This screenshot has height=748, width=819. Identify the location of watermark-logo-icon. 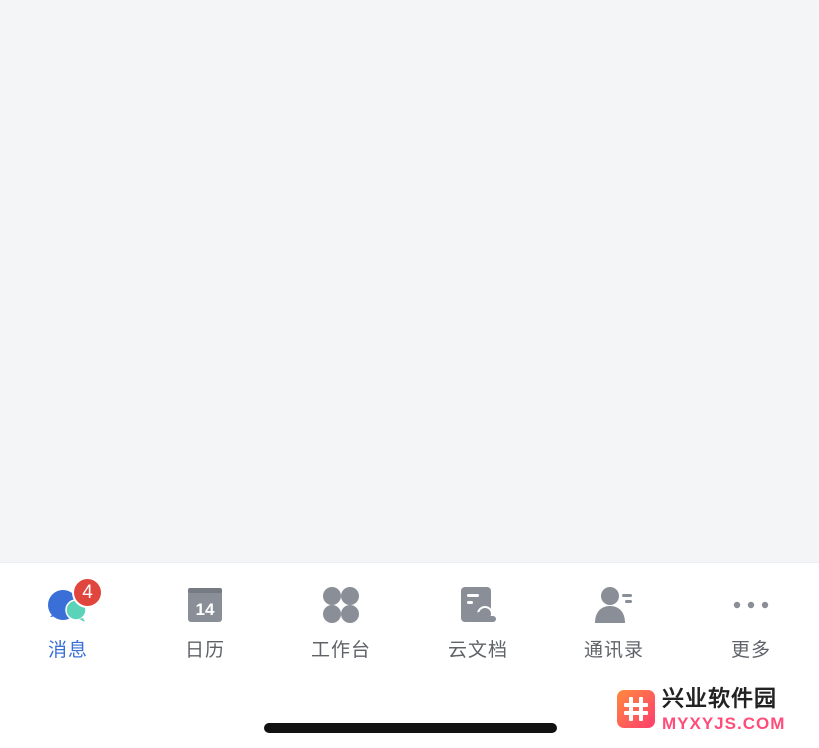
(636, 709).